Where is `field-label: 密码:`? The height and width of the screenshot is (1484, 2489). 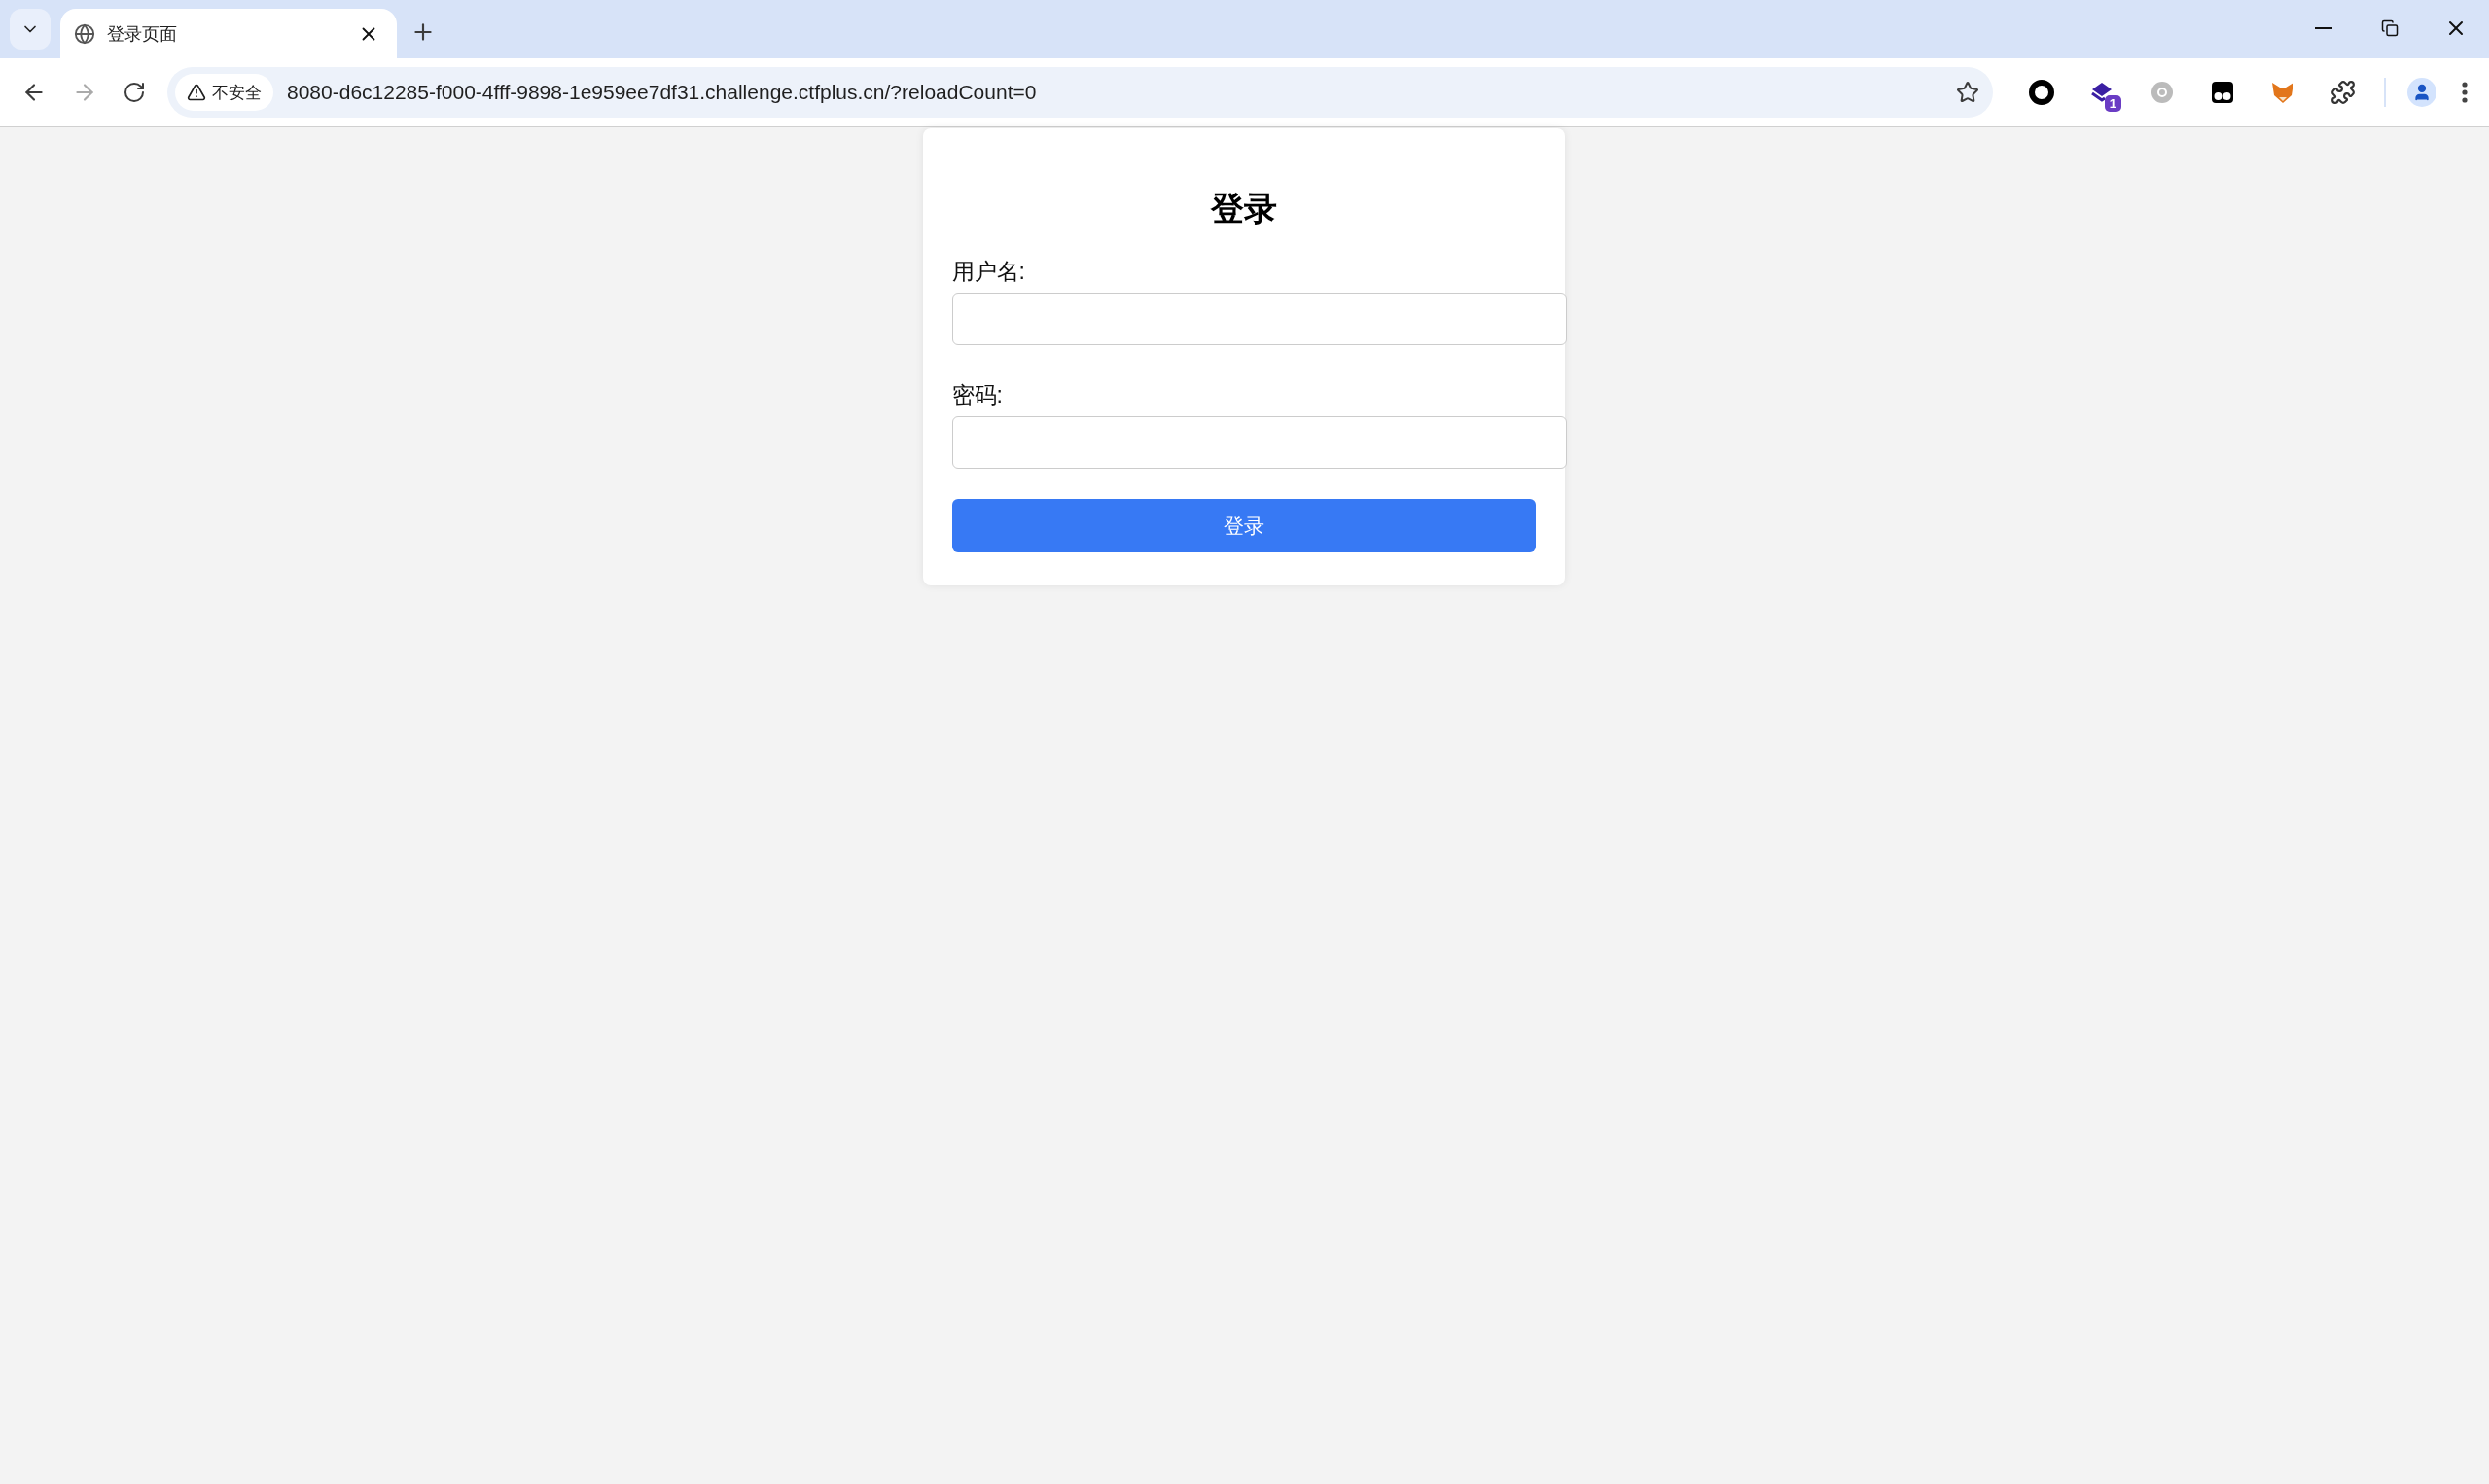 field-label: 密码: is located at coordinates (977, 395).